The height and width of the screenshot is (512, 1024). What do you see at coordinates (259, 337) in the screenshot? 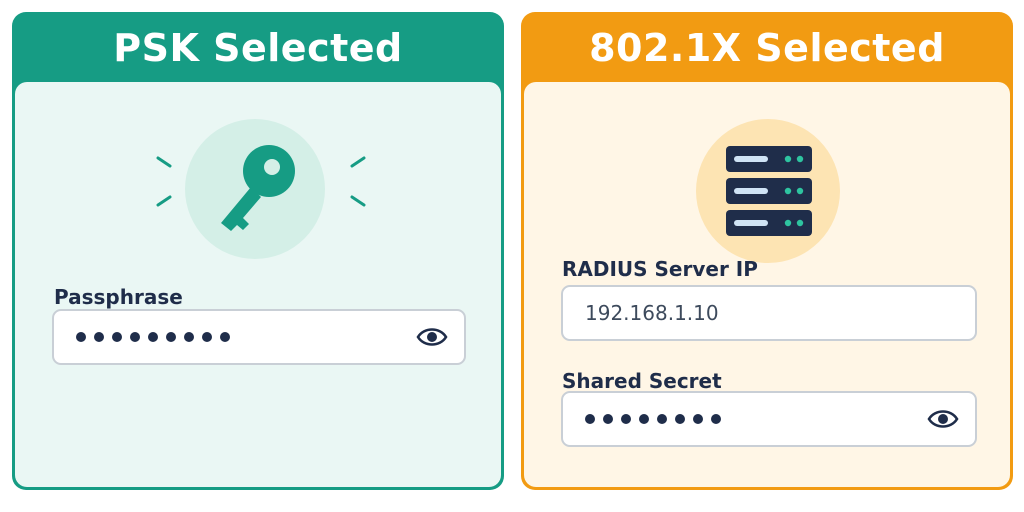
I see `passphrase-input` at bounding box center [259, 337].